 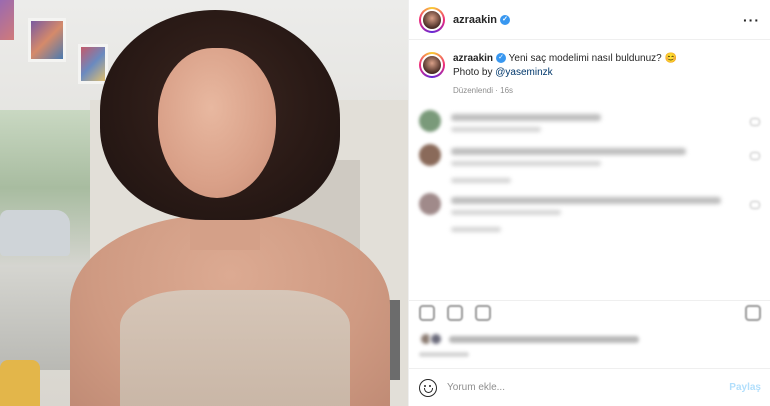 What do you see at coordinates (589, 312) in the screenshot?
I see `post-action-bar` at bounding box center [589, 312].